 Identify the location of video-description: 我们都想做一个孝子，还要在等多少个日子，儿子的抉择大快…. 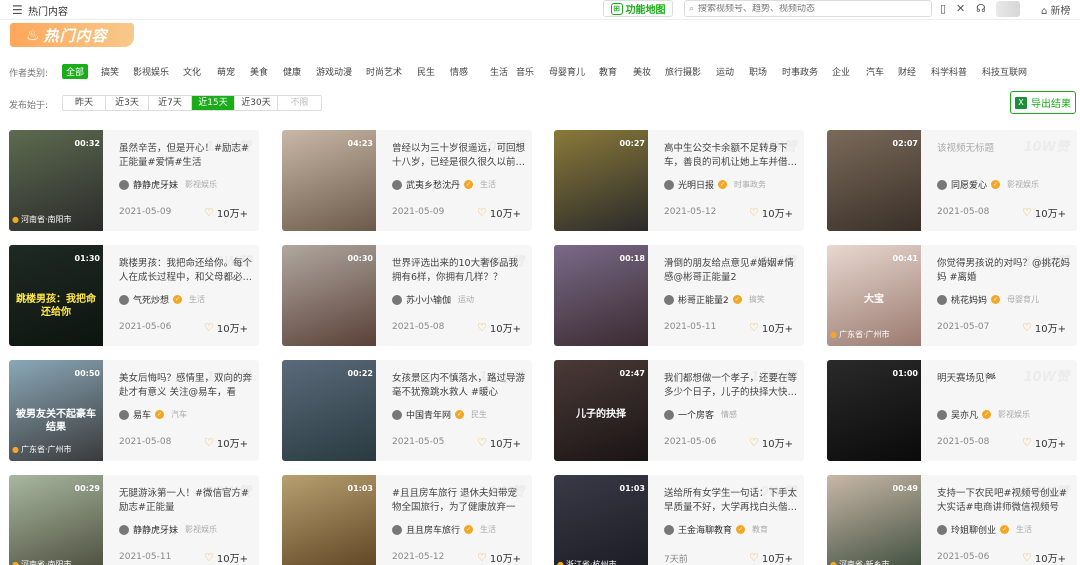
(731, 386).